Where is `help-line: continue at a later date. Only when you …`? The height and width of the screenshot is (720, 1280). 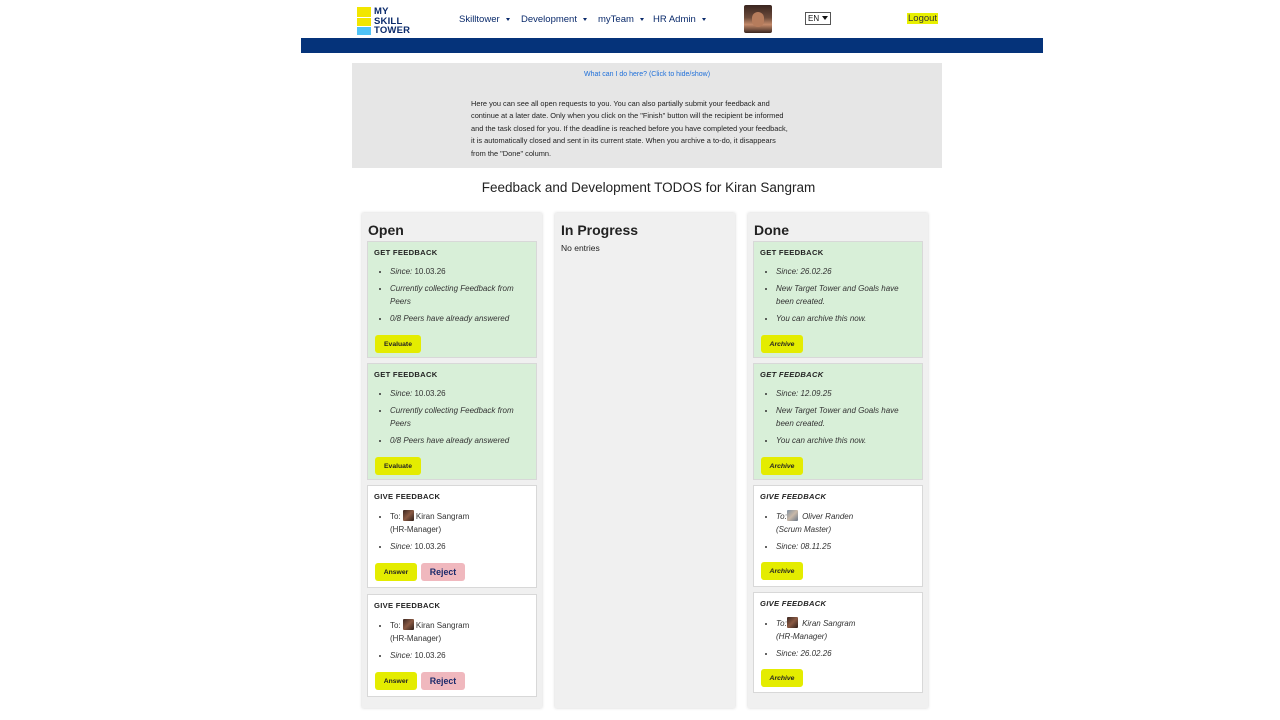 help-line: continue at a later date. Only when you … is located at coordinates (627, 116).